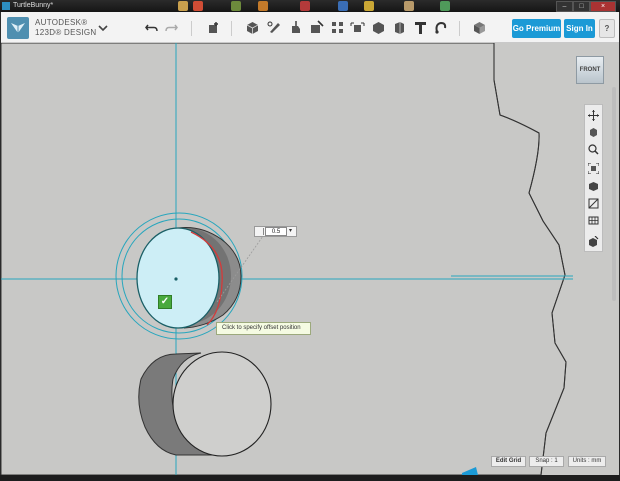  What do you see at coordinates (593, 203) in the screenshot?
I see `visibility-icon` at bounding box center [593, 203].